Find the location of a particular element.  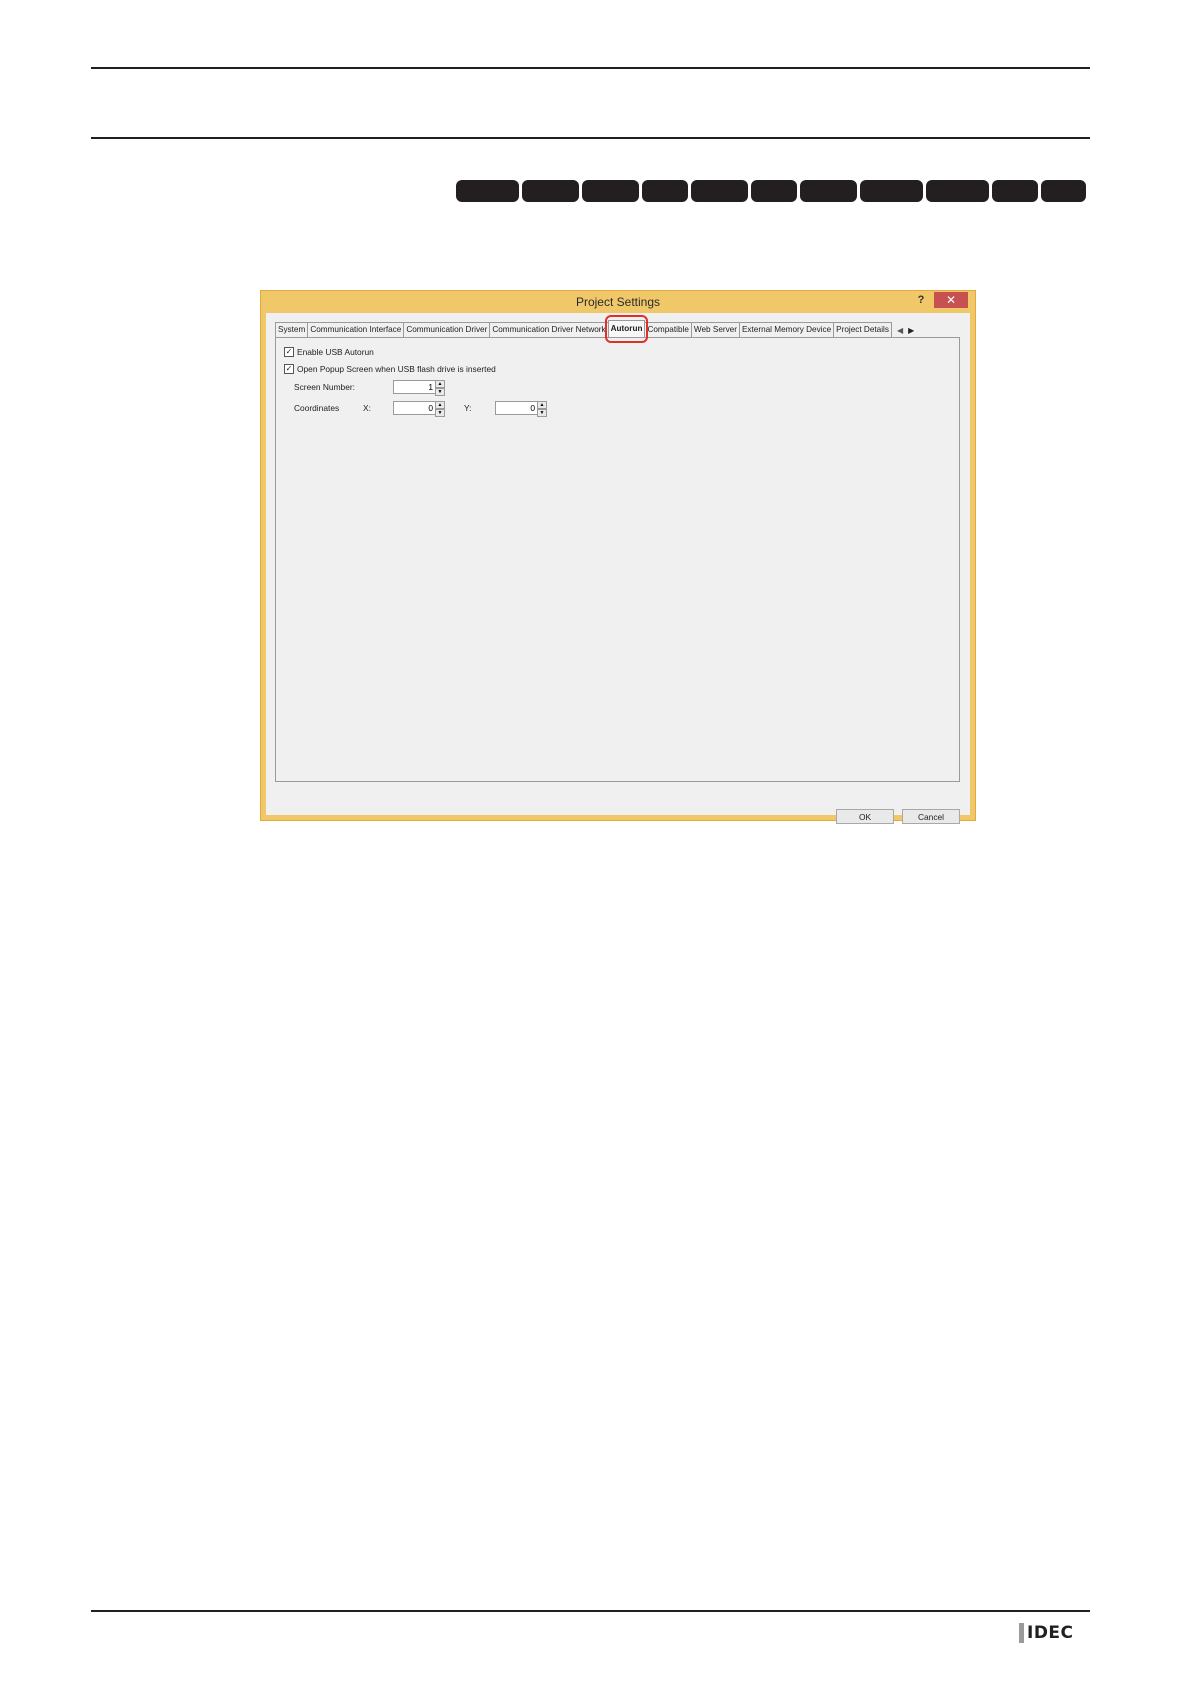

tab-web-server: Web Server is located at coordinates (715, 329).